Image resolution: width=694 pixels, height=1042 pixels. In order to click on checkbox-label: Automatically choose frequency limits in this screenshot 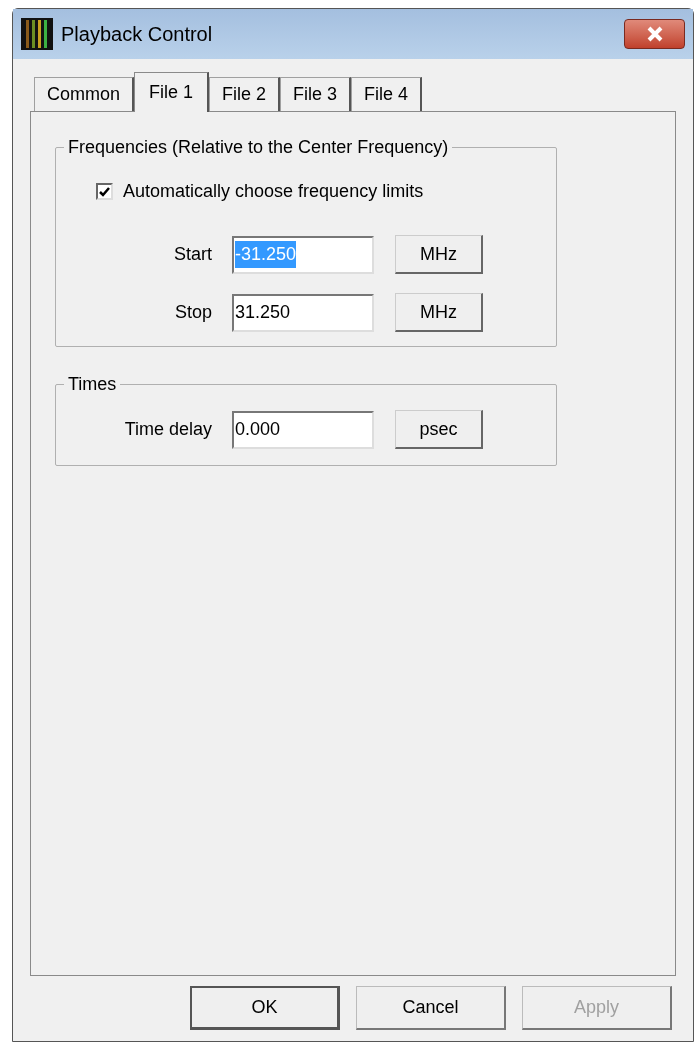, I will do `click(273, 191)`.